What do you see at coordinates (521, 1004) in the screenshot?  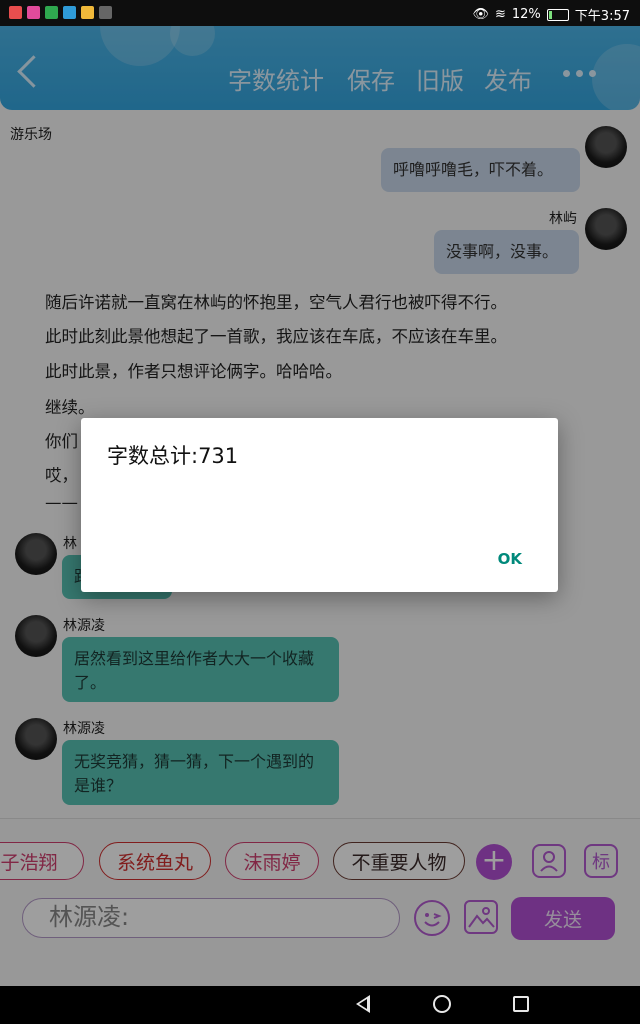 I see `nav-recent-apps-icon` at bounding box center [521, 1004].